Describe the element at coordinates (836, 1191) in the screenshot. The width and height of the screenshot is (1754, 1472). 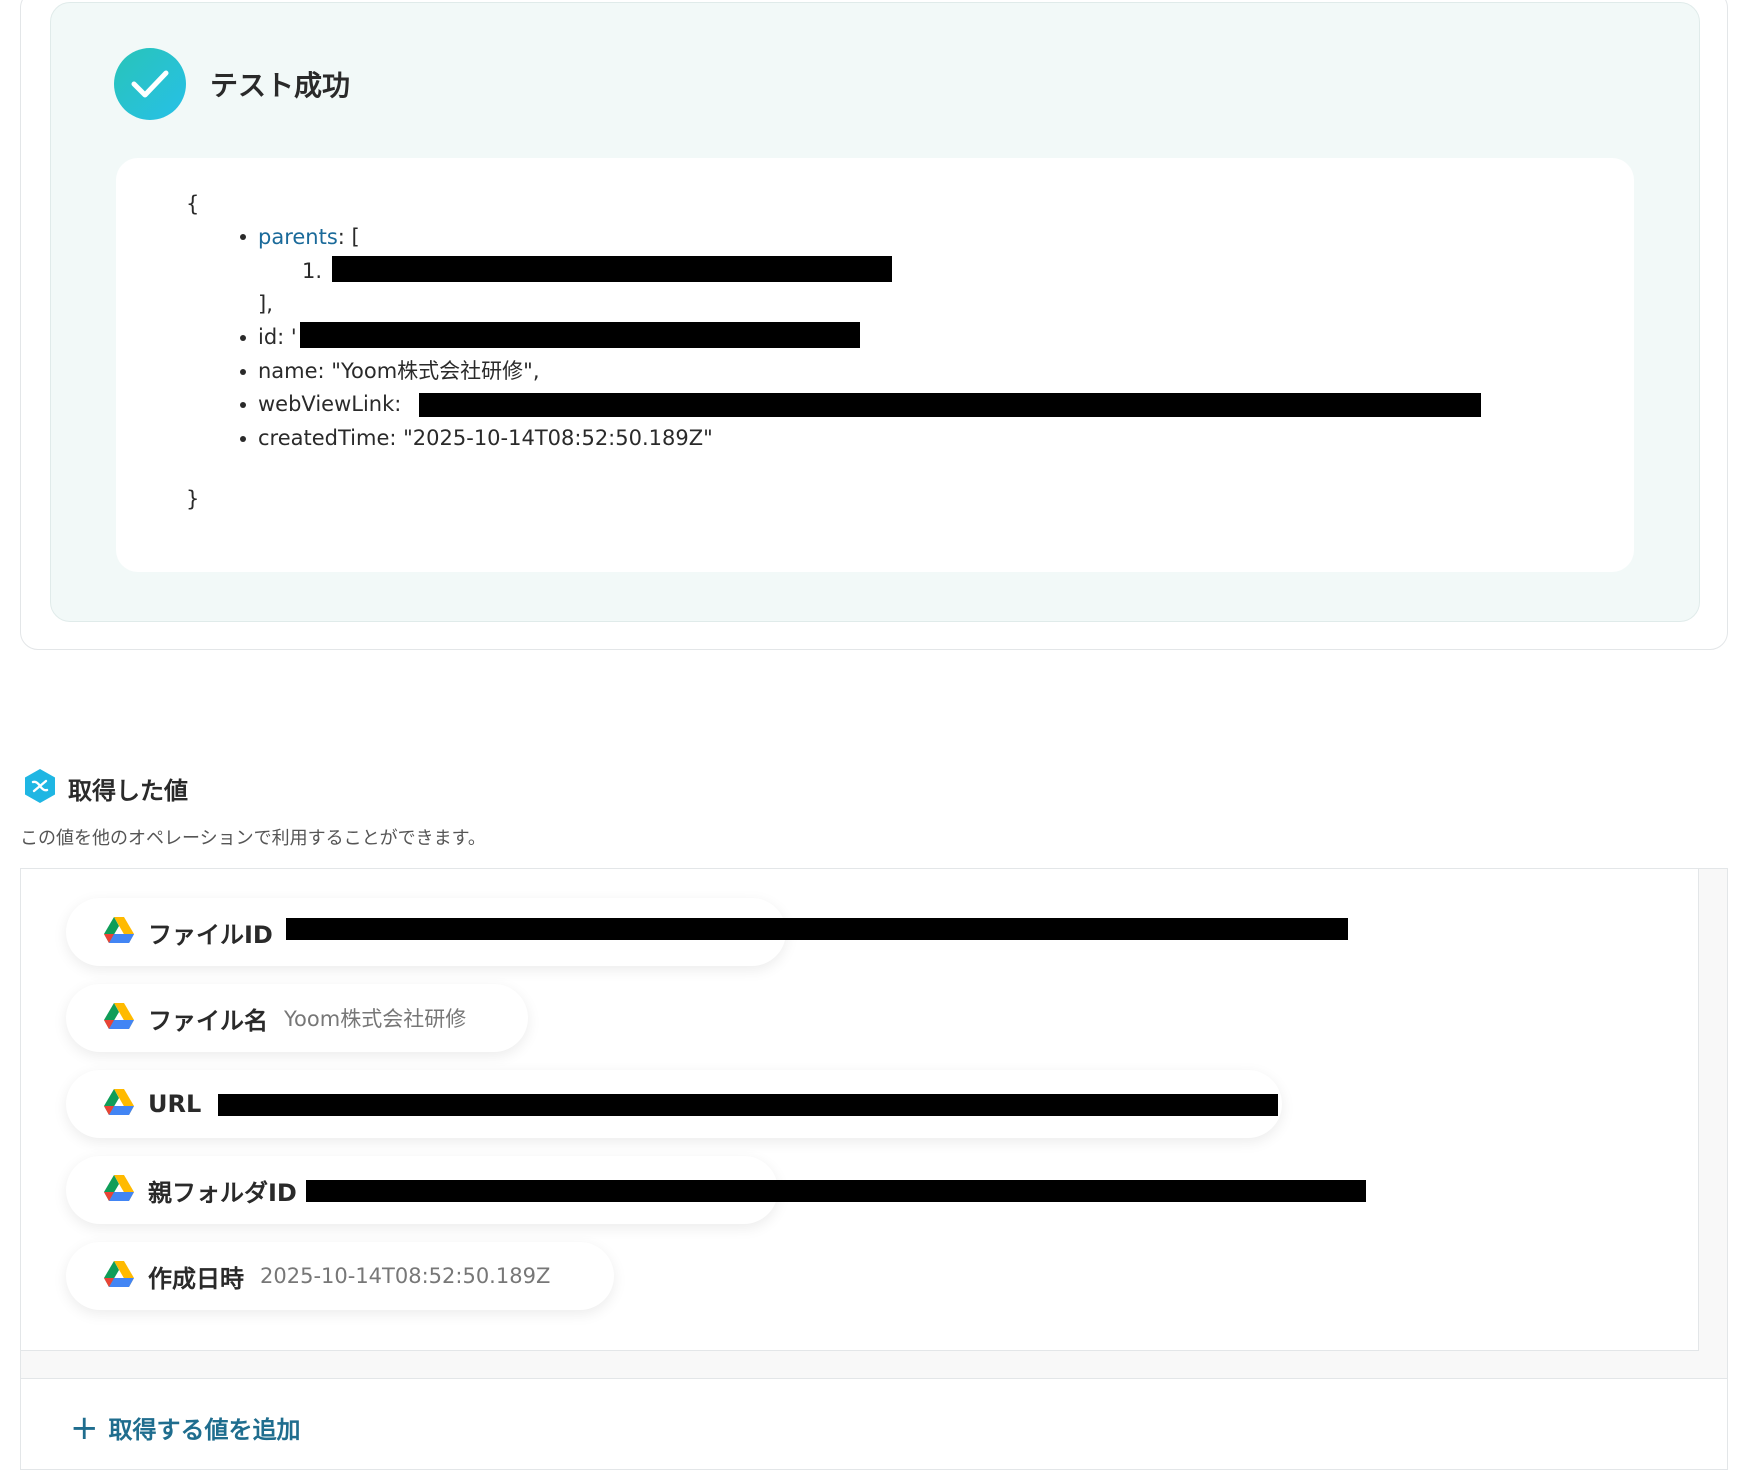
I see `redacted-parent-folder-id` at that location.